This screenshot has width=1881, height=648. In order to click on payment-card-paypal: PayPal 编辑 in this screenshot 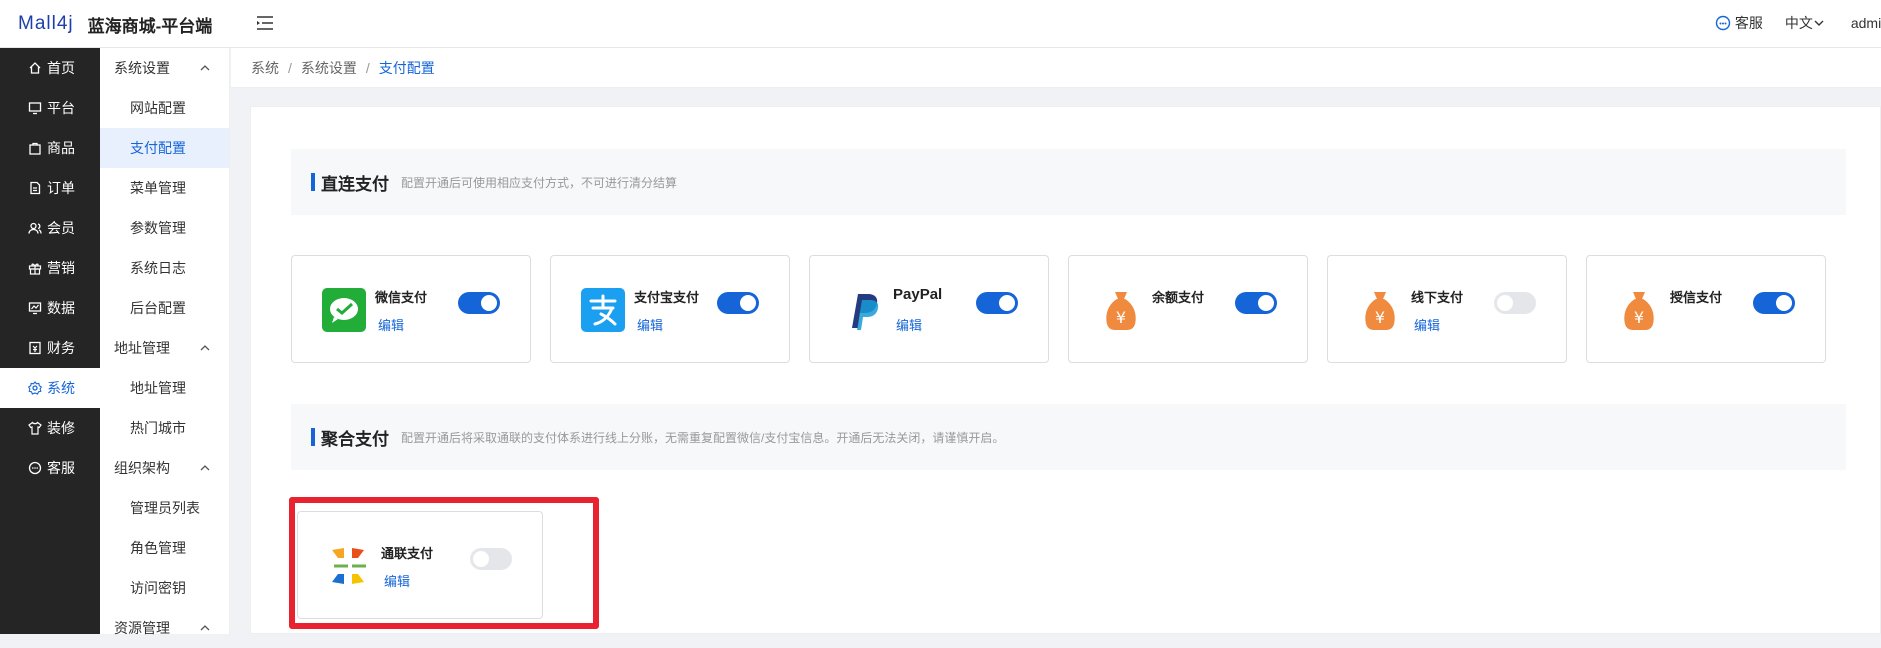, I will do `click(929, 309)`.